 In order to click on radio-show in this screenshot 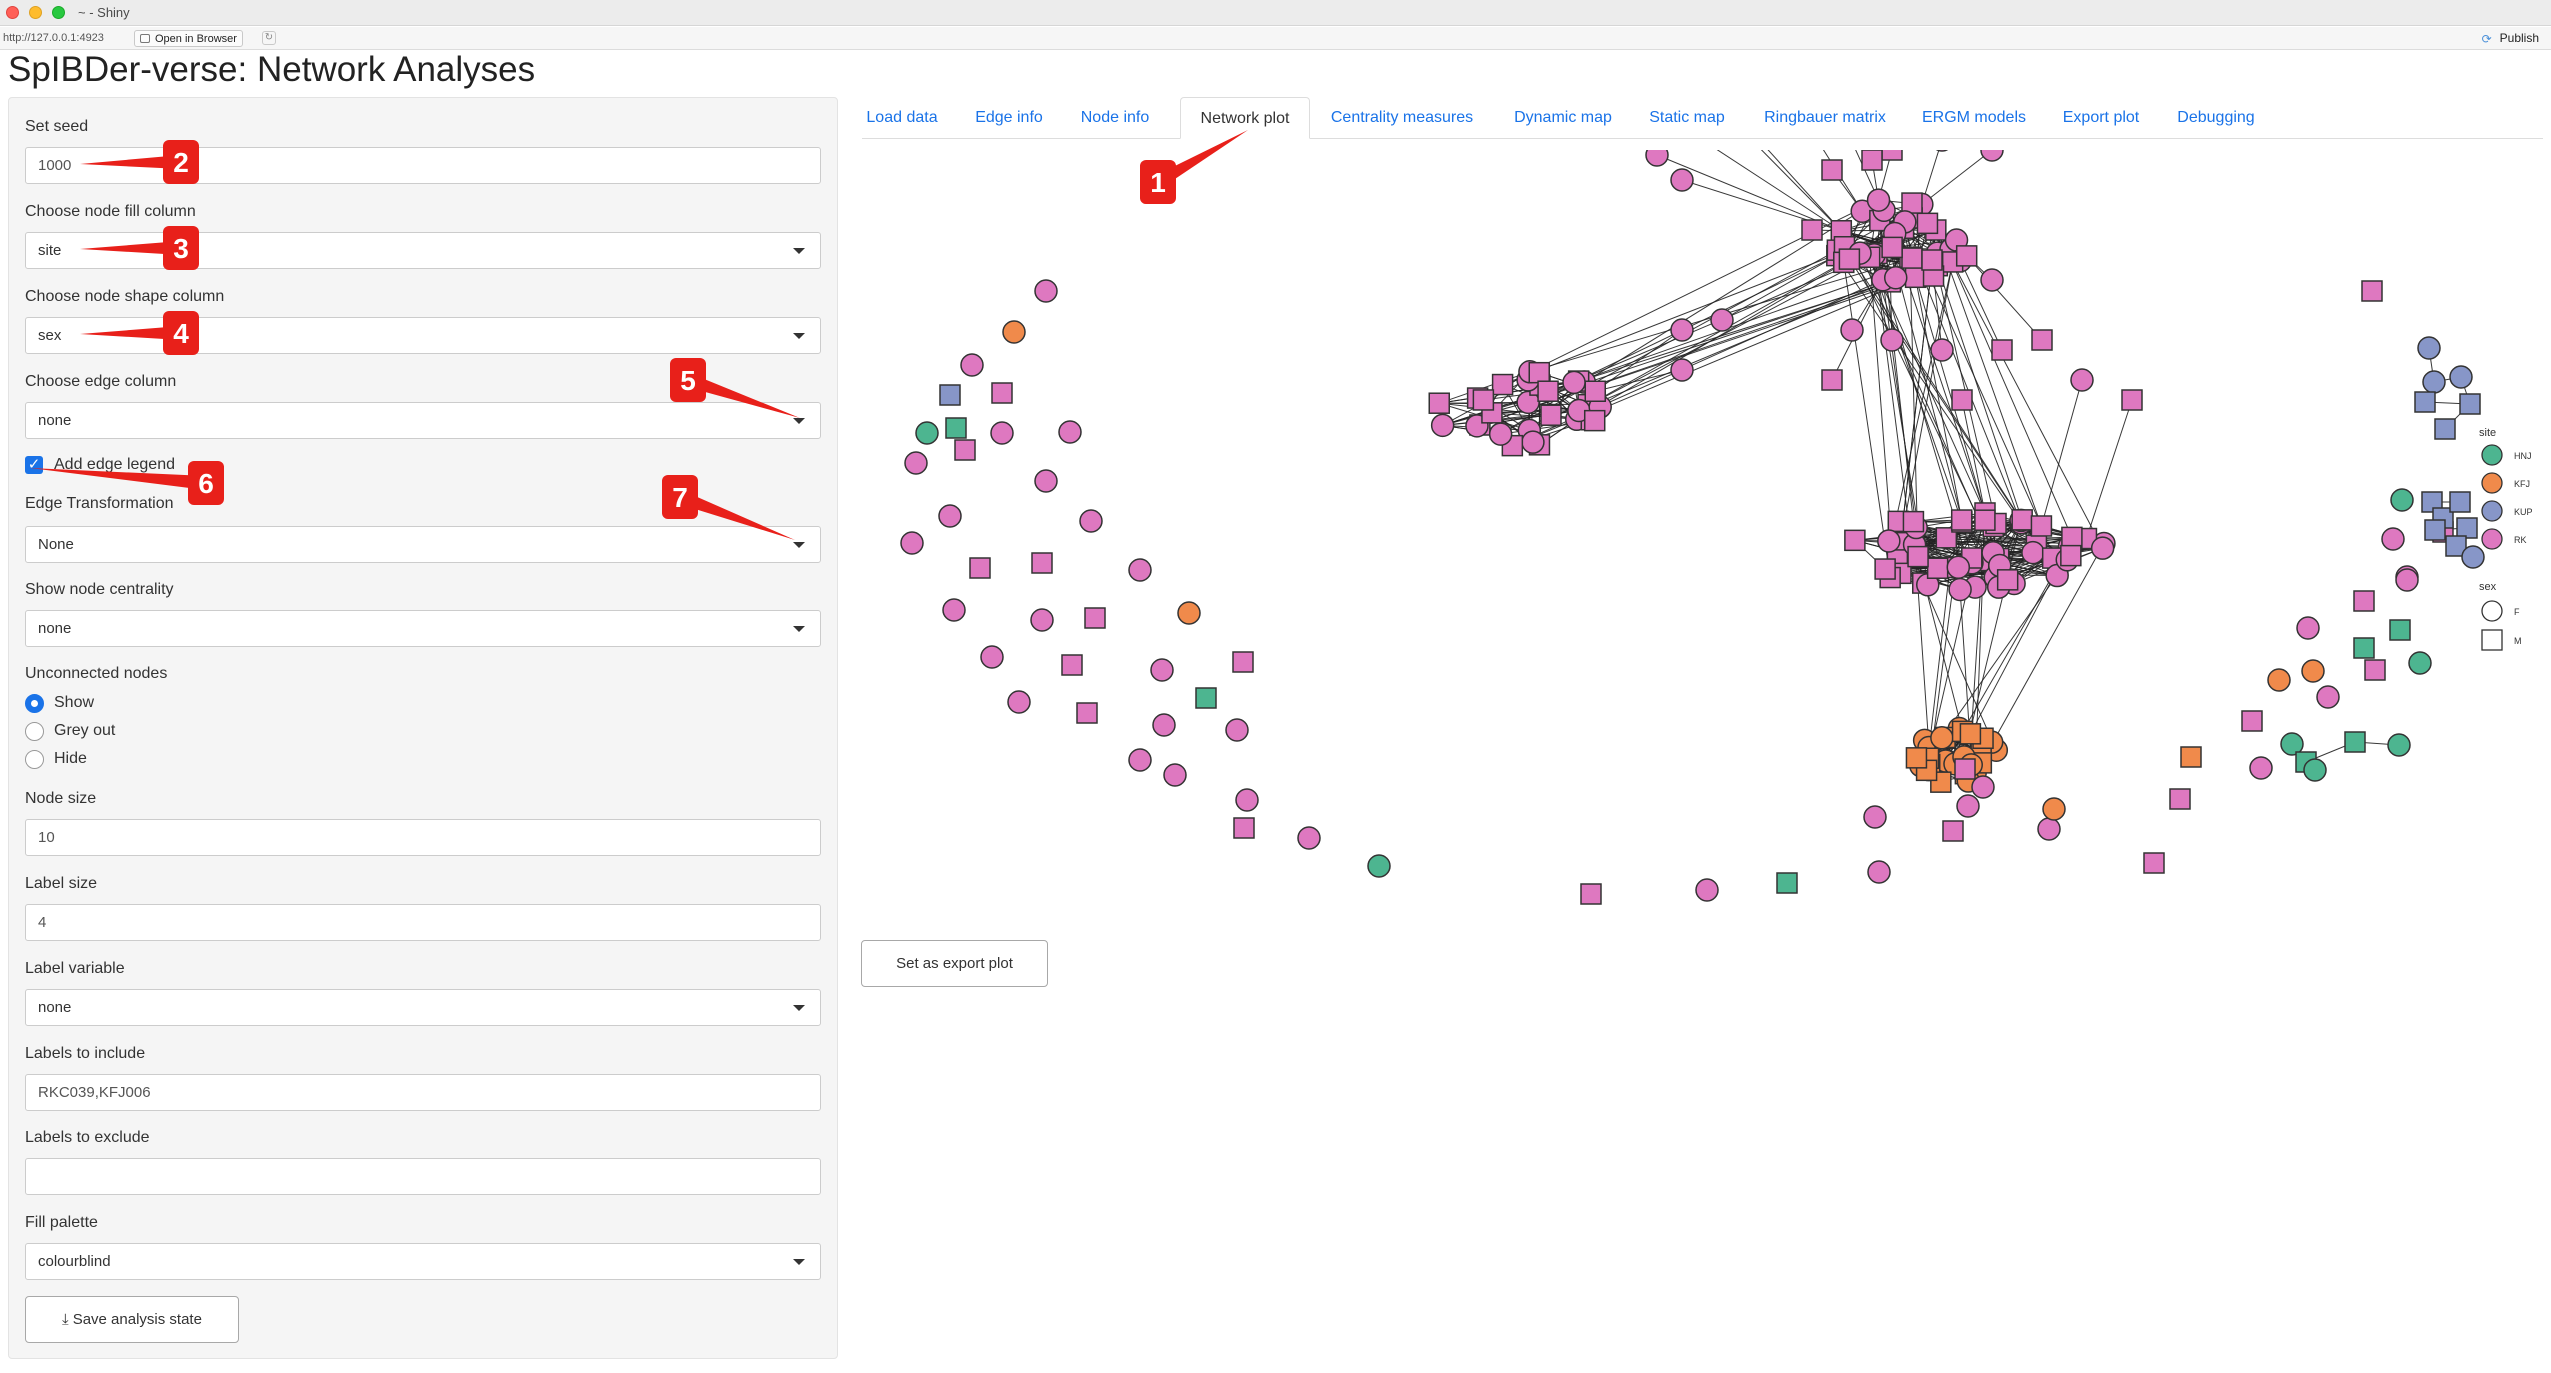, I will do `click(34, 703)`.